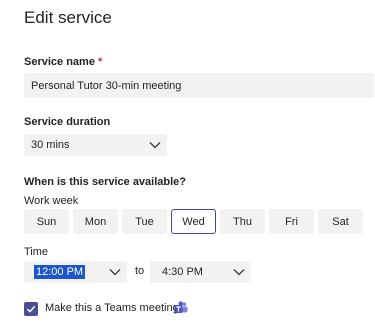  What do you see at coordinates (291, 221) in the screenshot?
I see `day-fri: Fri` at bounding box center [291, 221].